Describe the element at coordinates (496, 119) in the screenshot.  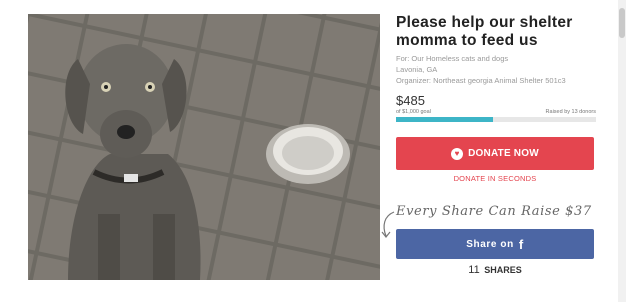
I see `progress-bar` at that location.